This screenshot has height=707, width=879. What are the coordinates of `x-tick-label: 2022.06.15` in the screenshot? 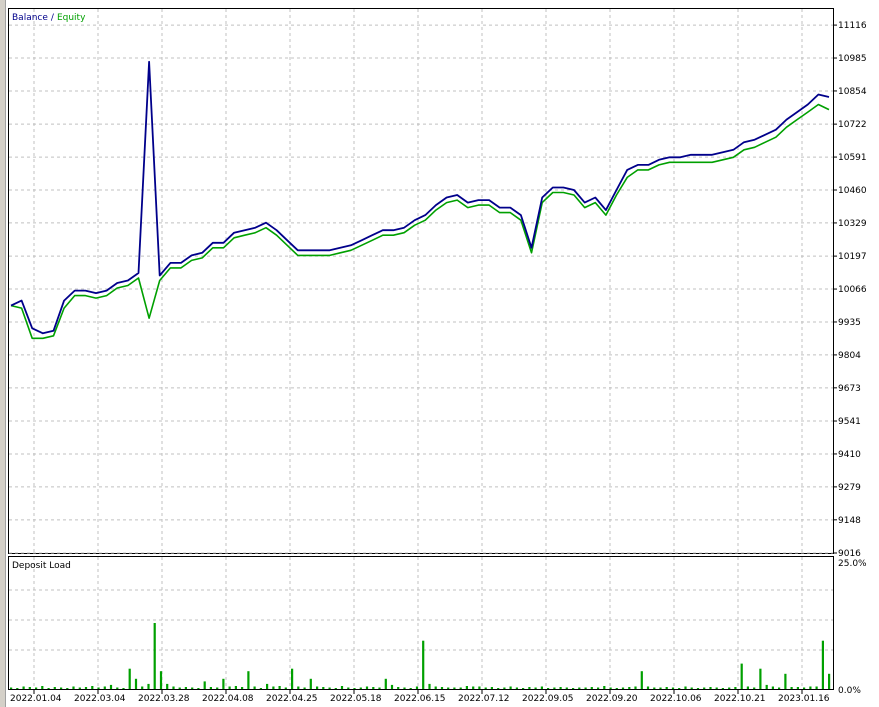 It's located at (420, 699).